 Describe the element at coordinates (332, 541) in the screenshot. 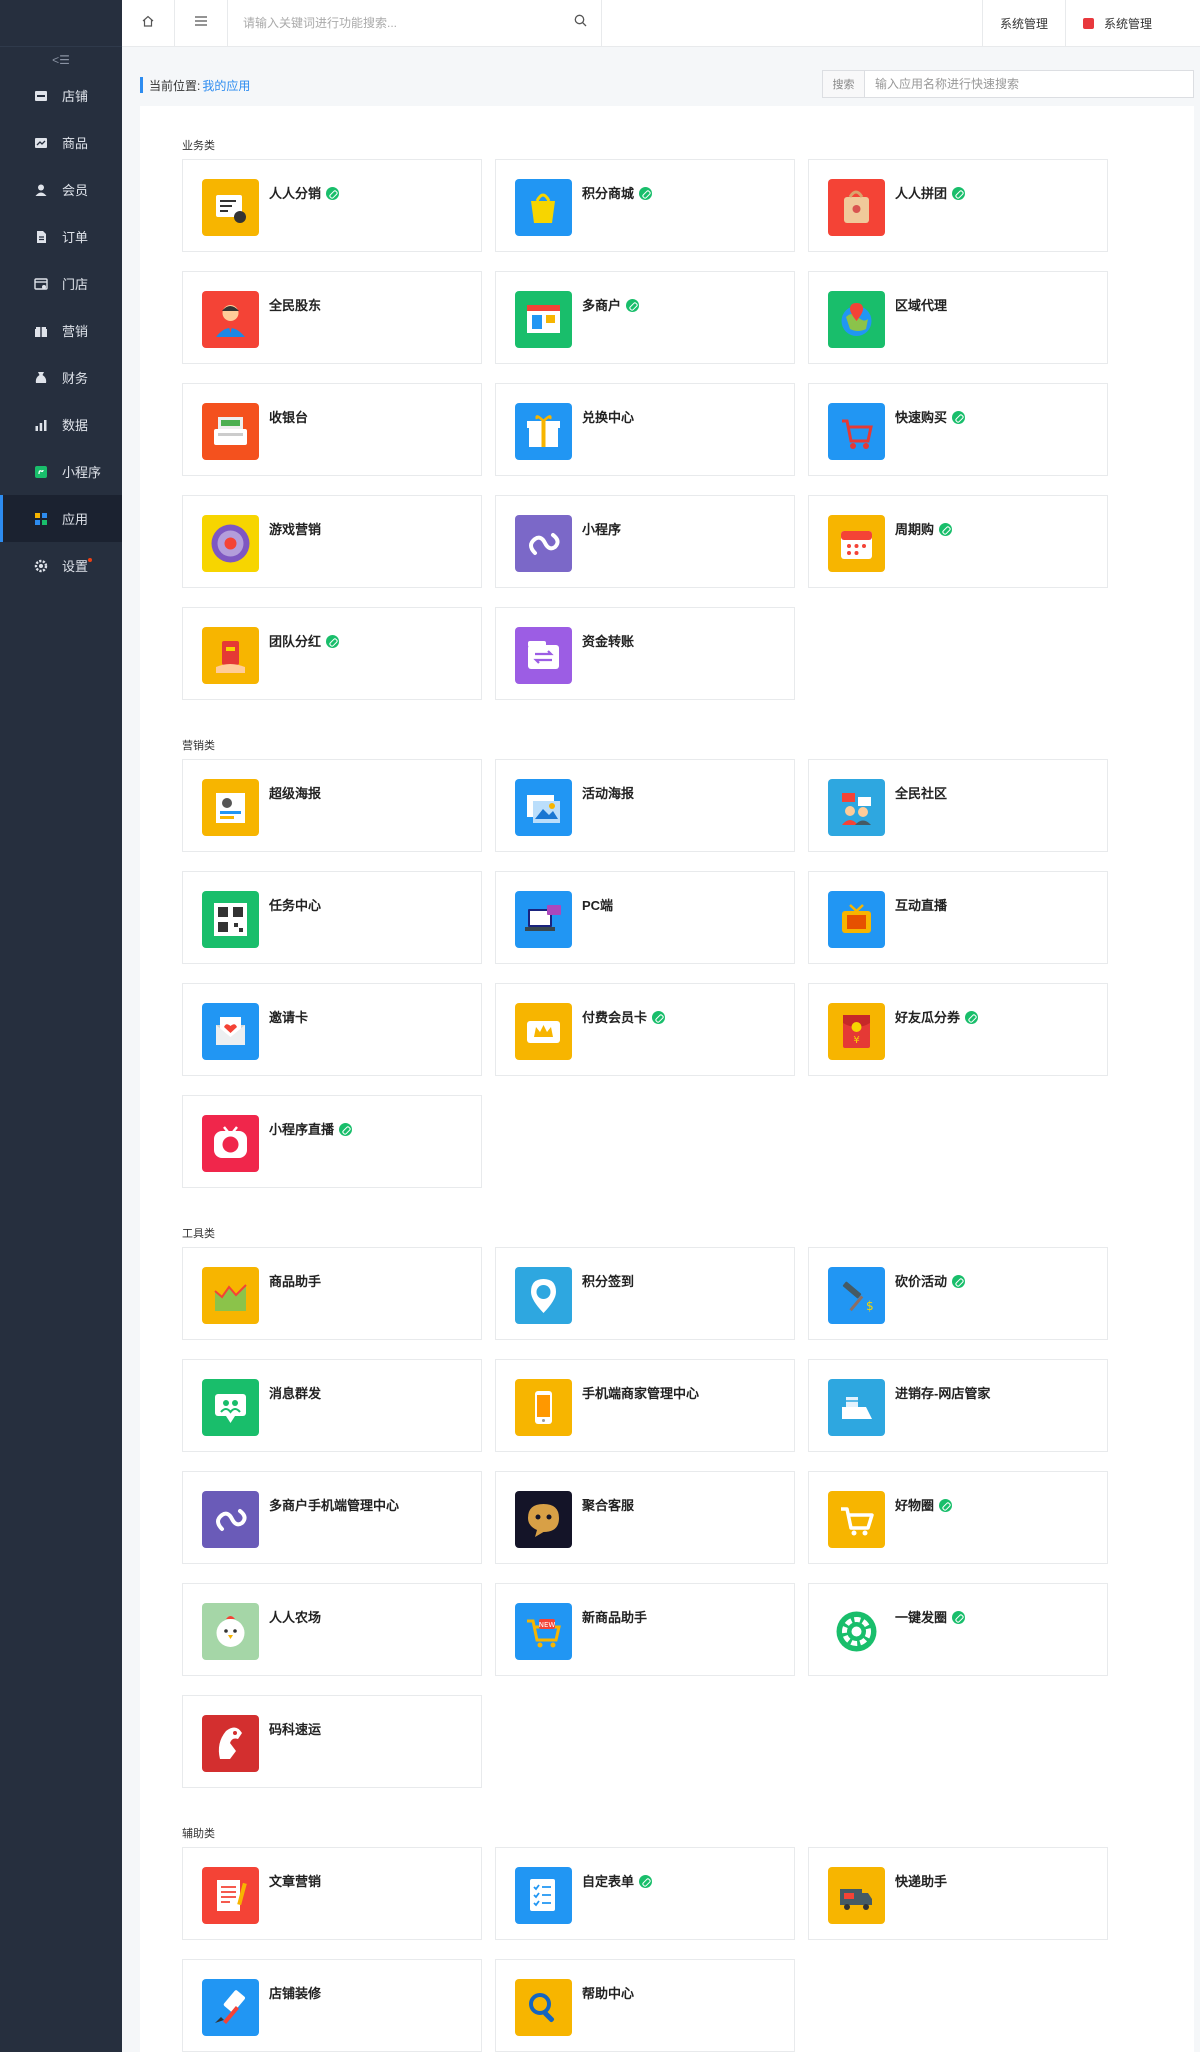

I see `app-card: 游戏营销` at that location.